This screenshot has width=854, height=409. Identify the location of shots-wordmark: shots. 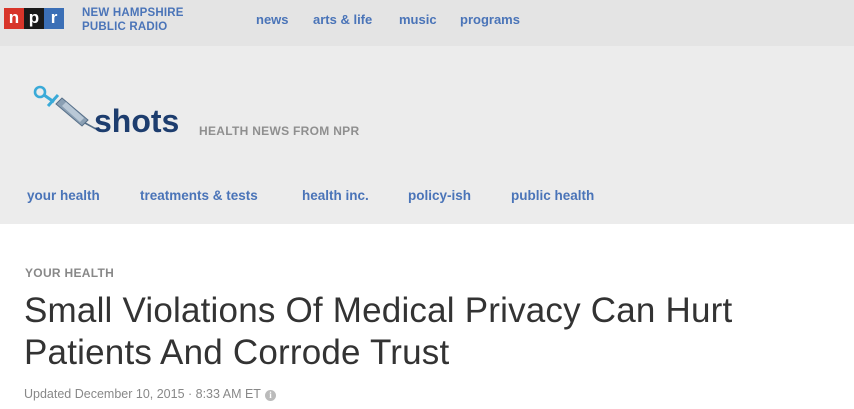
(136, 121).